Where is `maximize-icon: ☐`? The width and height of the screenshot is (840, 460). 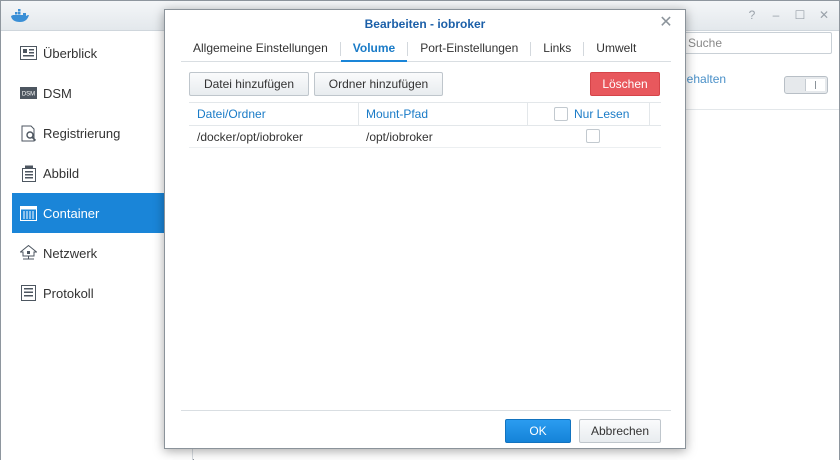
maximize-icon: ☐ is located at coordinates (800, 15).